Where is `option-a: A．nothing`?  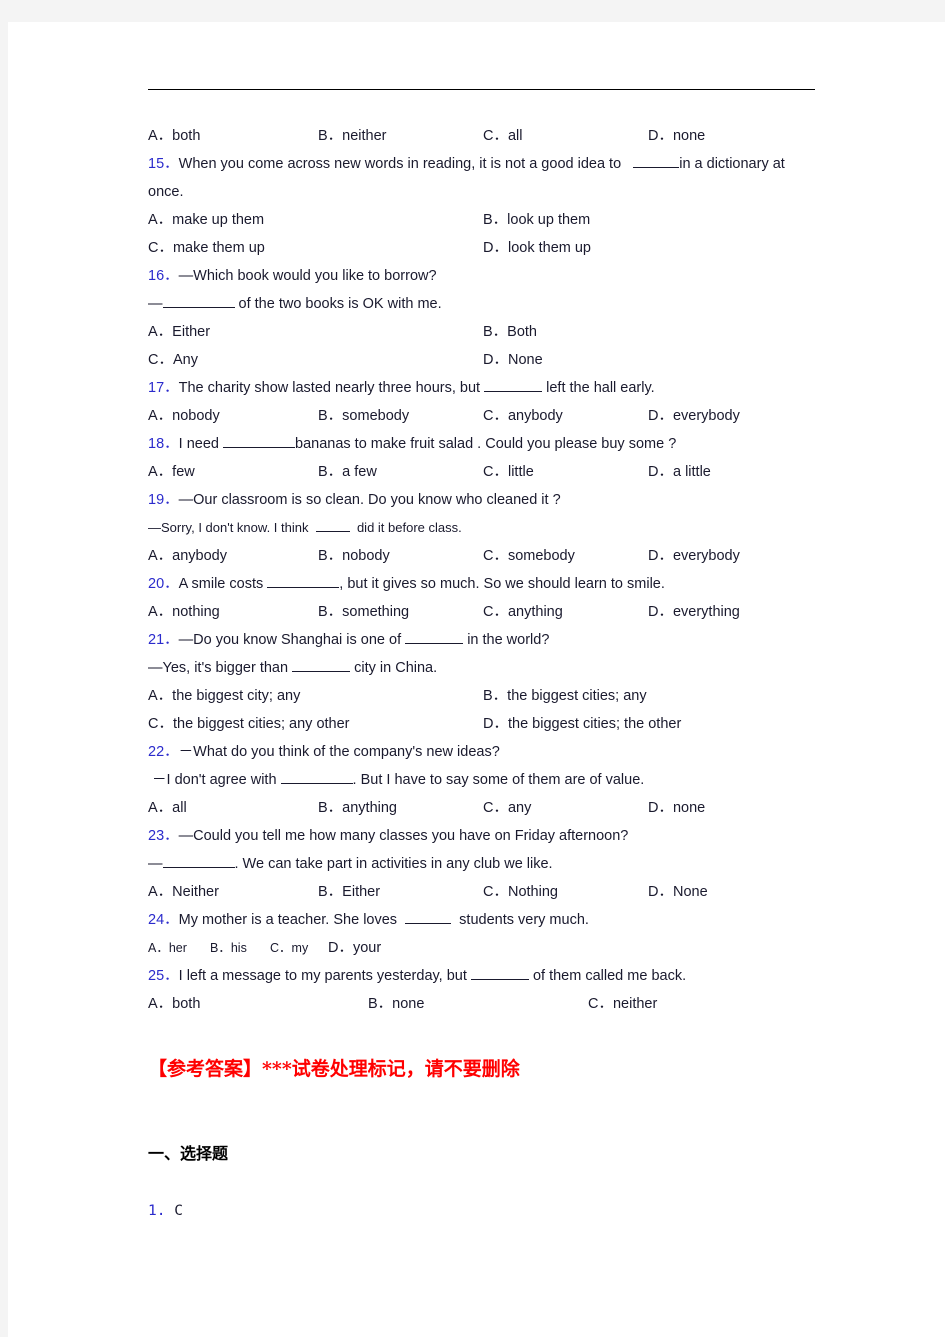
option-a: A．nothing is located at coordinates (184, 612).